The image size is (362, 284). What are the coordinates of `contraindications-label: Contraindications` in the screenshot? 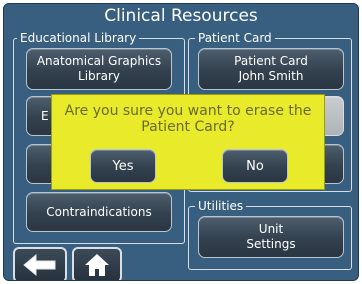 It's located at (99, 211).